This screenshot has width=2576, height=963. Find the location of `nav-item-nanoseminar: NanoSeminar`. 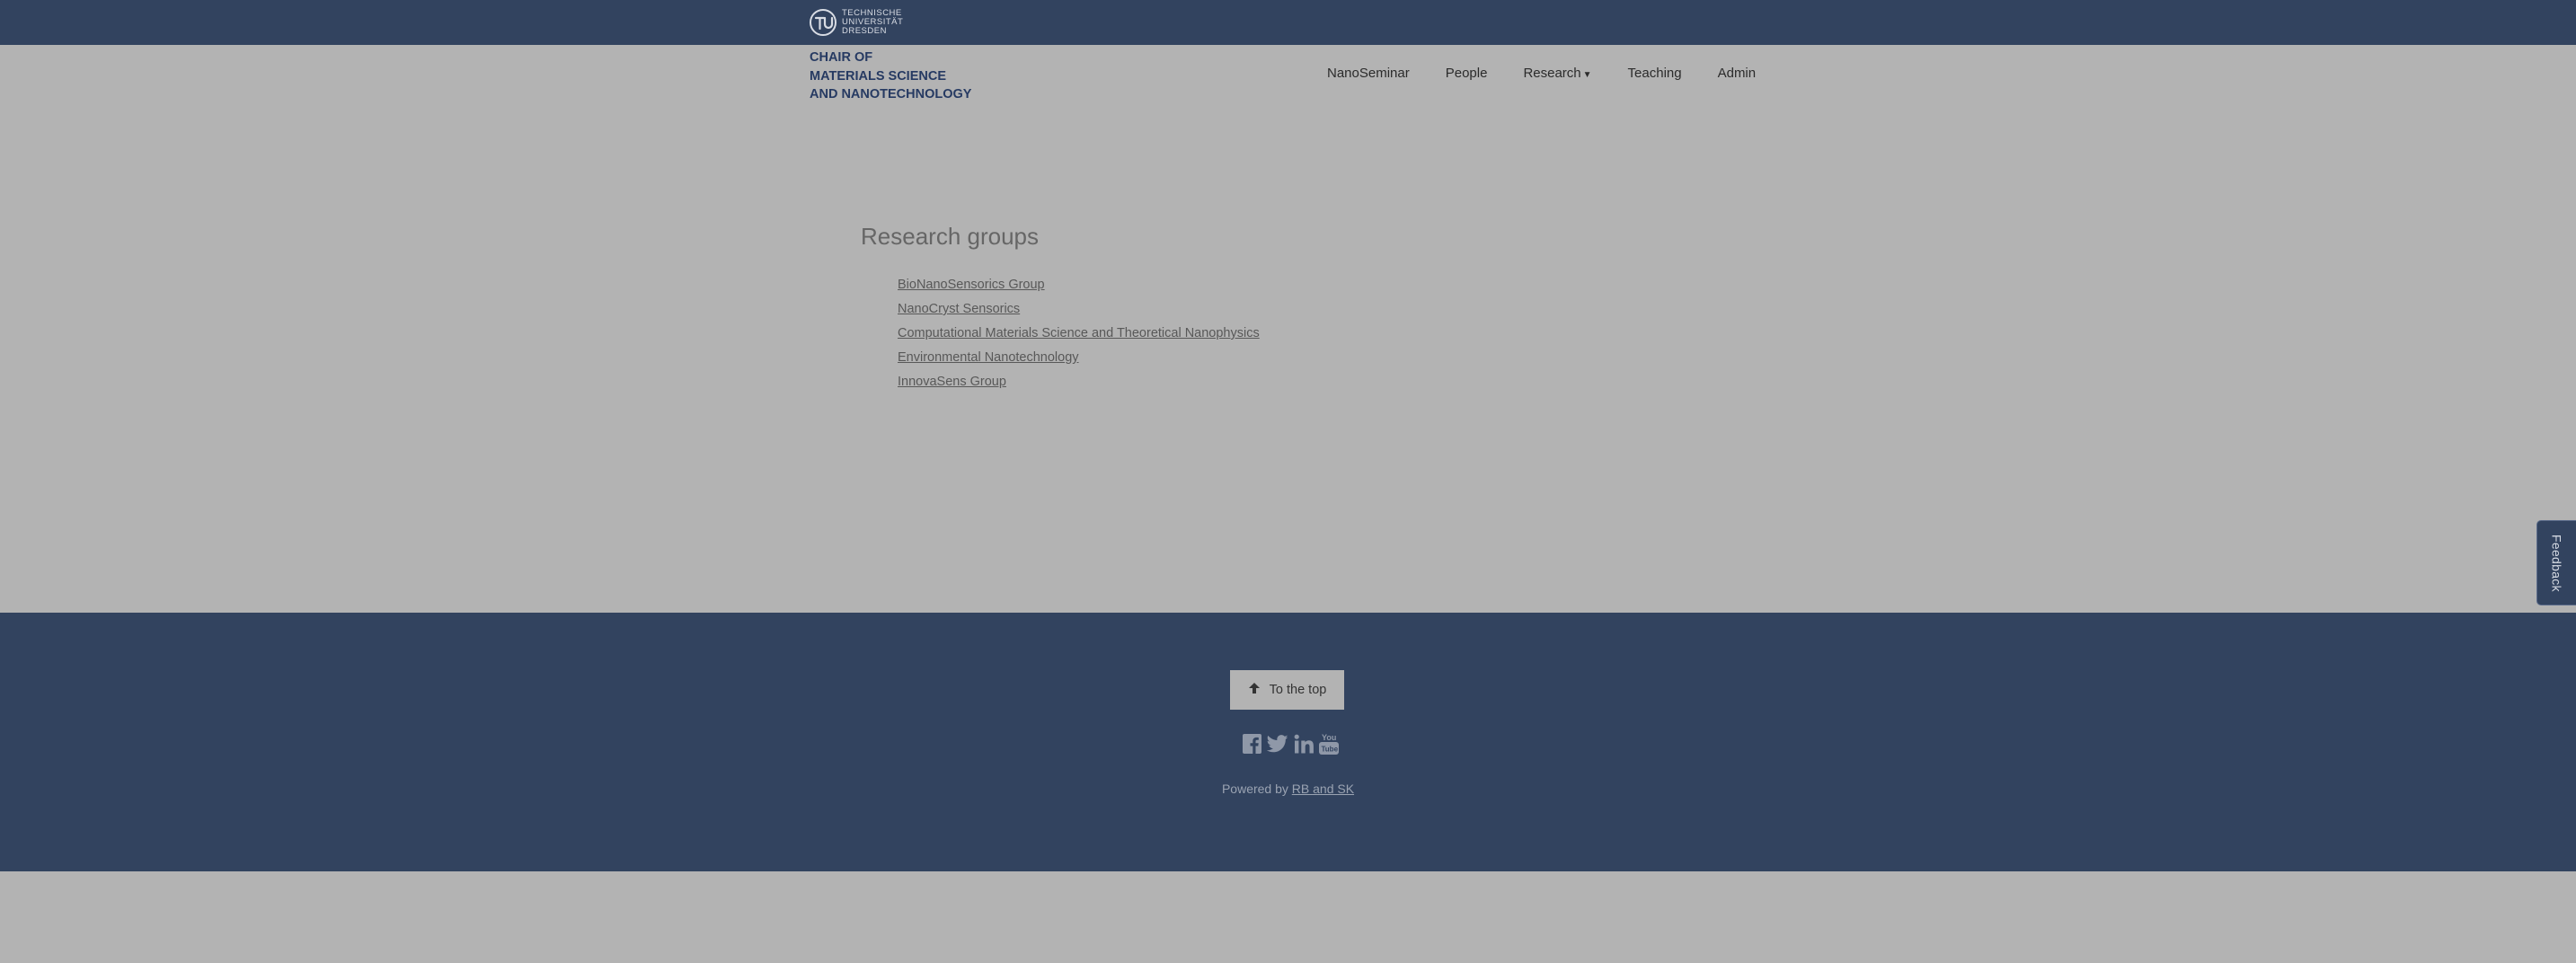

nav-item-nanoseminar: NanoSeminar is located at coordinates (1368, 73).